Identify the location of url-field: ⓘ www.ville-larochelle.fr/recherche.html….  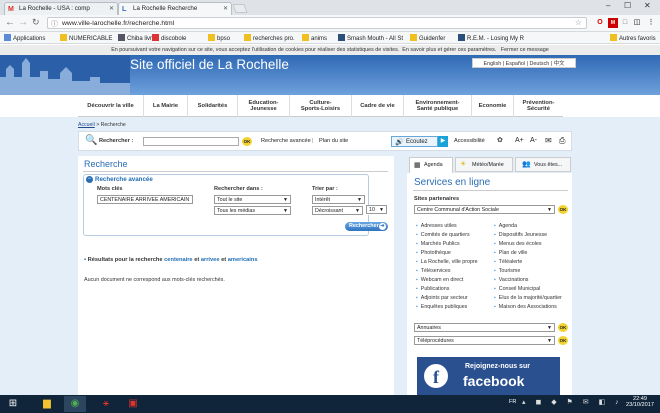
(317, 23).